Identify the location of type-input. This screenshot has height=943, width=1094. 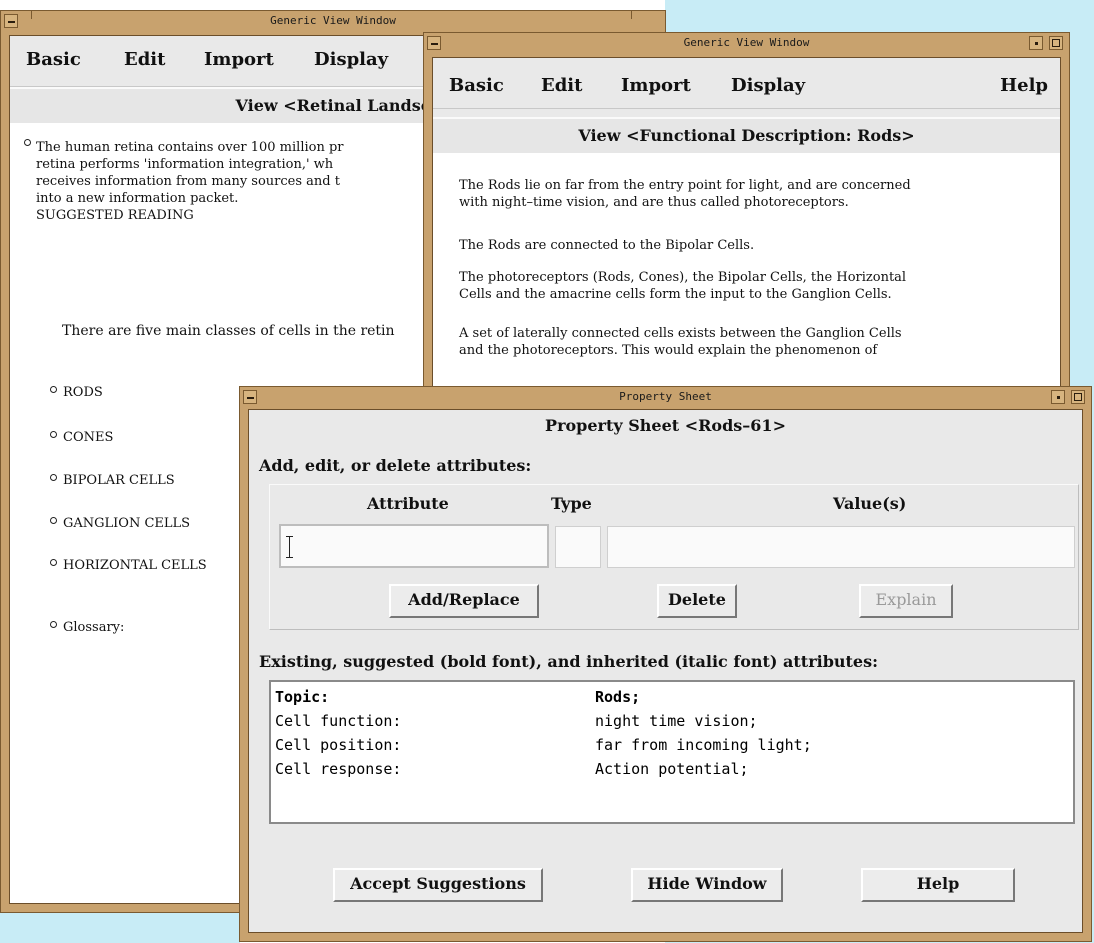
(578, 547).